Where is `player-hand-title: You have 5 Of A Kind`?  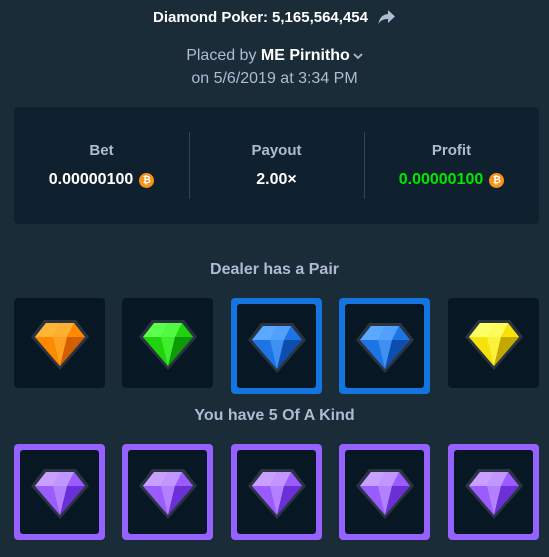
player-hand-title: You have 5 Of A Kind is located at coordinates (274, 415).